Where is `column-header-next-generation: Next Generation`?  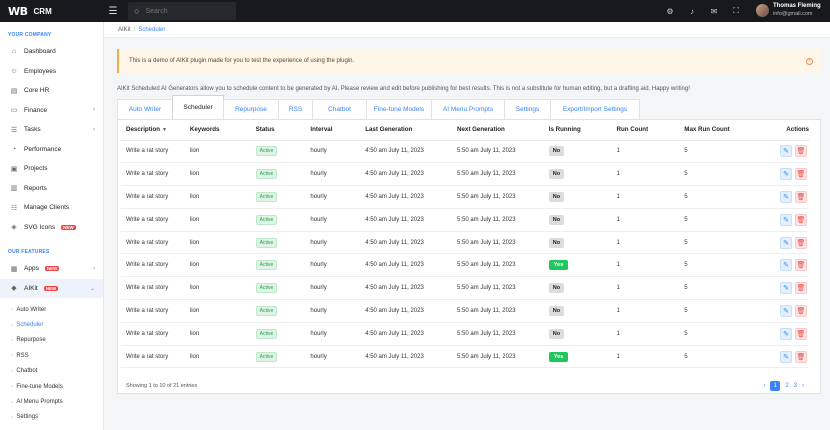 column-header-next-generation: Next Generation is located at coordinates (497, 130).